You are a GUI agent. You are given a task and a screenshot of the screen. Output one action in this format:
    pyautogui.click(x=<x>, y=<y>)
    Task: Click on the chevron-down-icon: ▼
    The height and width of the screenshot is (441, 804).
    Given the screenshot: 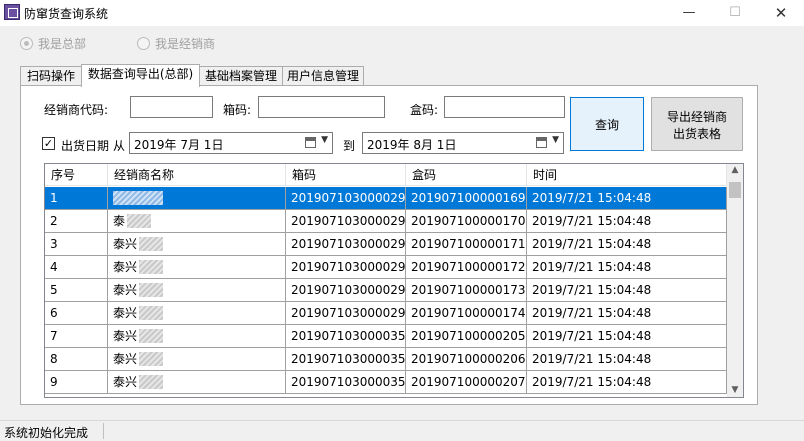 What is the action you would take?
    pyautogui.click(x=324, y=140)
    